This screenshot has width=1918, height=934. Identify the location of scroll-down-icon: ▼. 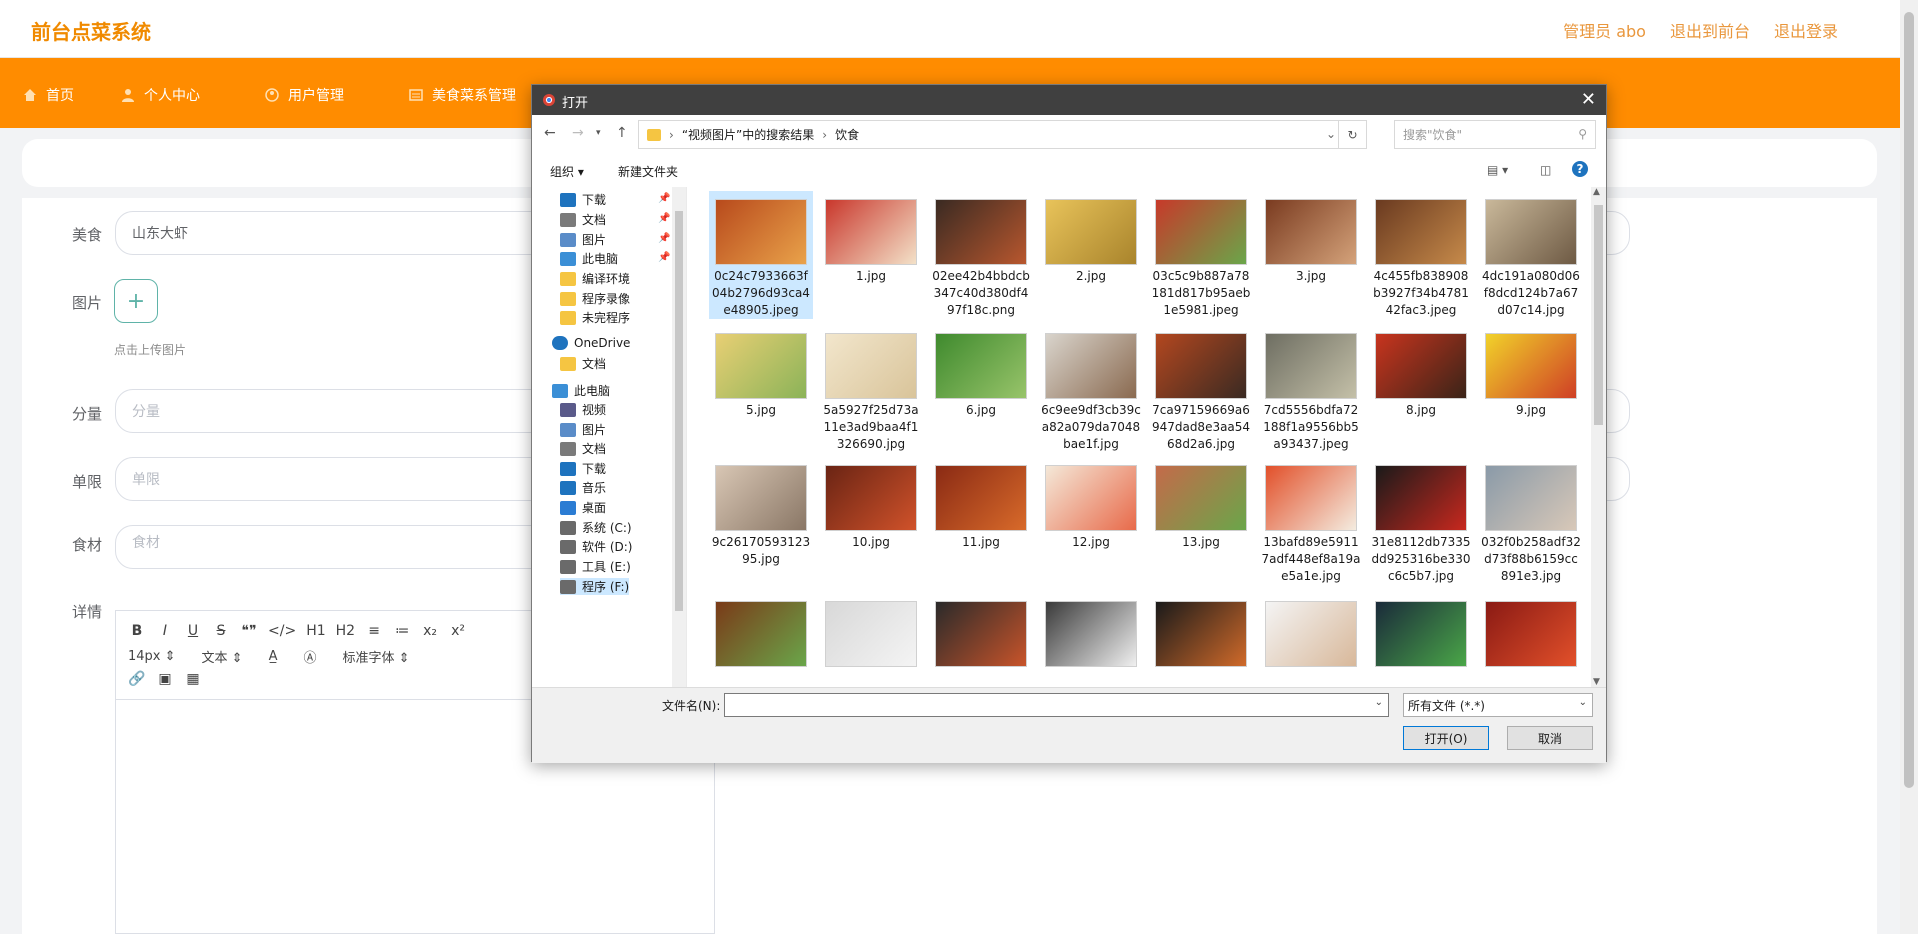
(1596, 682).